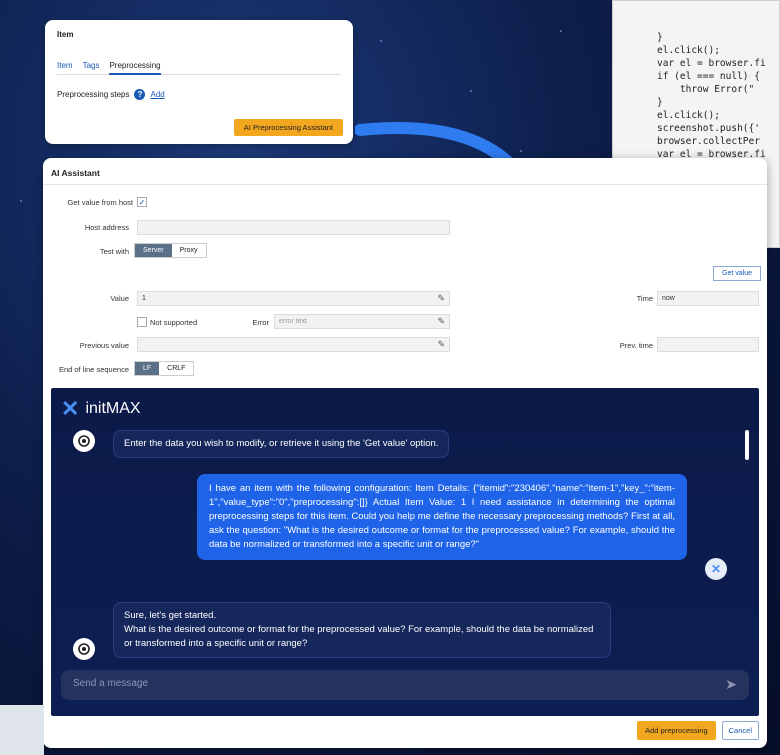  What do you see at coordinates (65, 34) in the screenshot?
I see `item-title: Item` at bounding box center [65, 34].